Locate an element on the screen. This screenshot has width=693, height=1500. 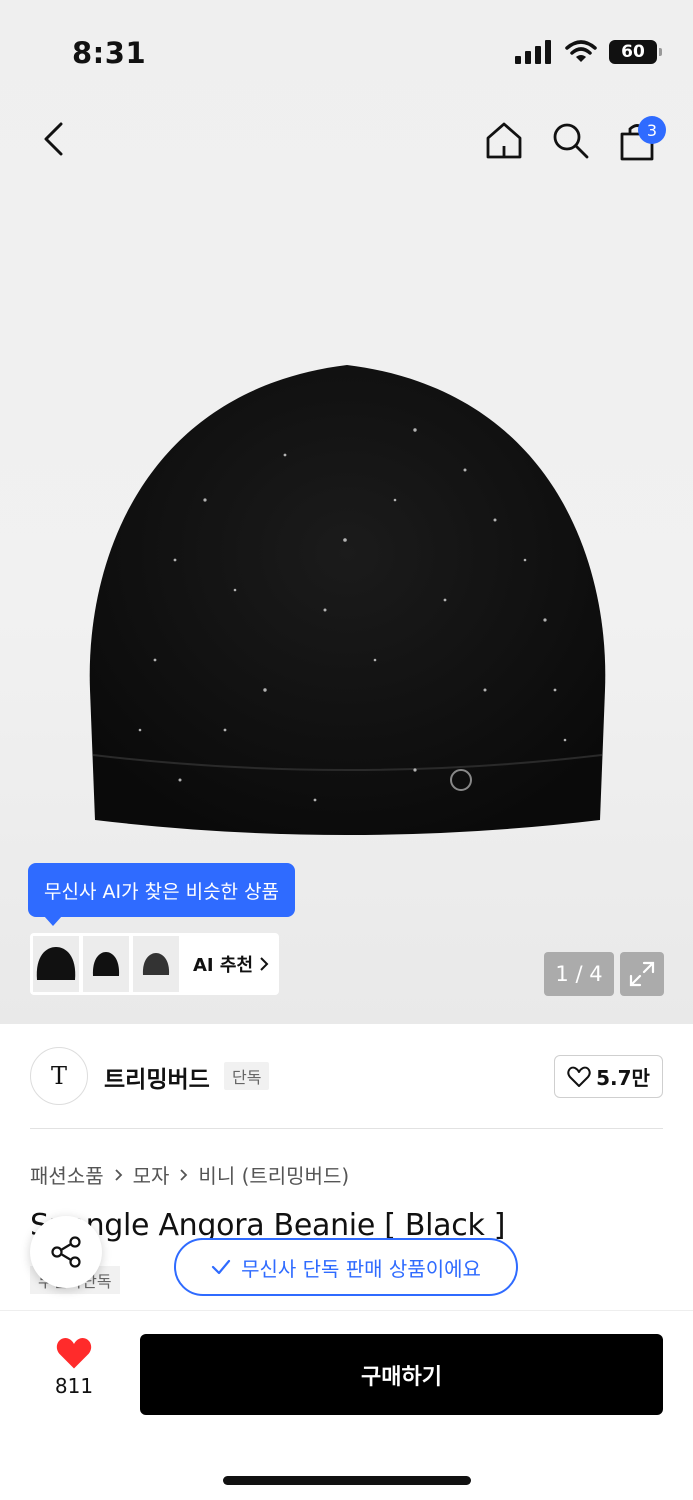
exclusive-notice-pill: 무신사 단독 판매 상품이에요 is located at coordinates (346, 1267).